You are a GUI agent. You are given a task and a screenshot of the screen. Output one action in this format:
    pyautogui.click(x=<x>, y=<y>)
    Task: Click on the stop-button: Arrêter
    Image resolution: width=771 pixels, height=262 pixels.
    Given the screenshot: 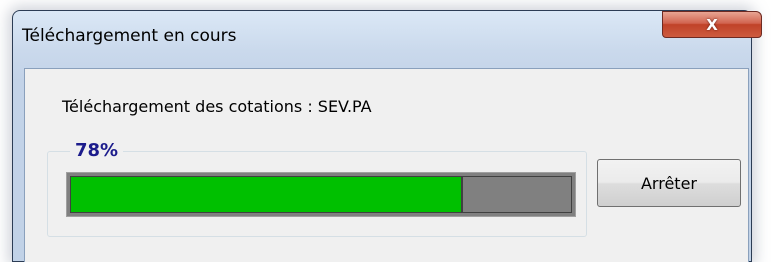 What is the action you would take?
    pyautogui.click(x=669, y=183)
    